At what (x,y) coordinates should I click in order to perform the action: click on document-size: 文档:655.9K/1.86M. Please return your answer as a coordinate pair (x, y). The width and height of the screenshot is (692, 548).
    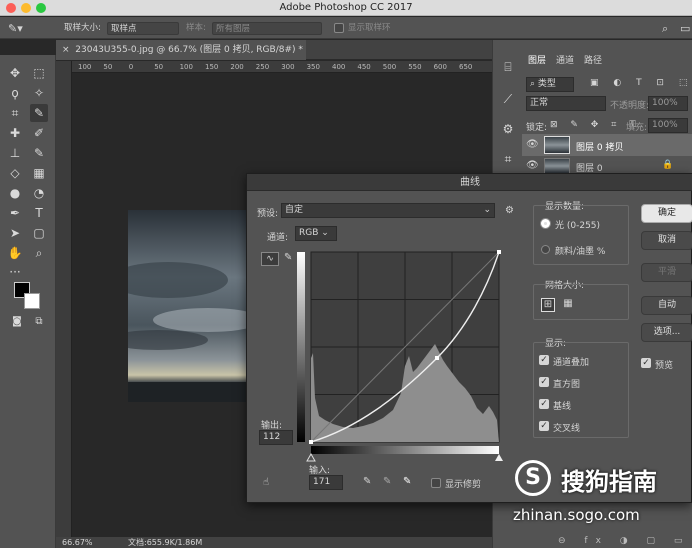
    Looking at the image, I should click on (165, 542).